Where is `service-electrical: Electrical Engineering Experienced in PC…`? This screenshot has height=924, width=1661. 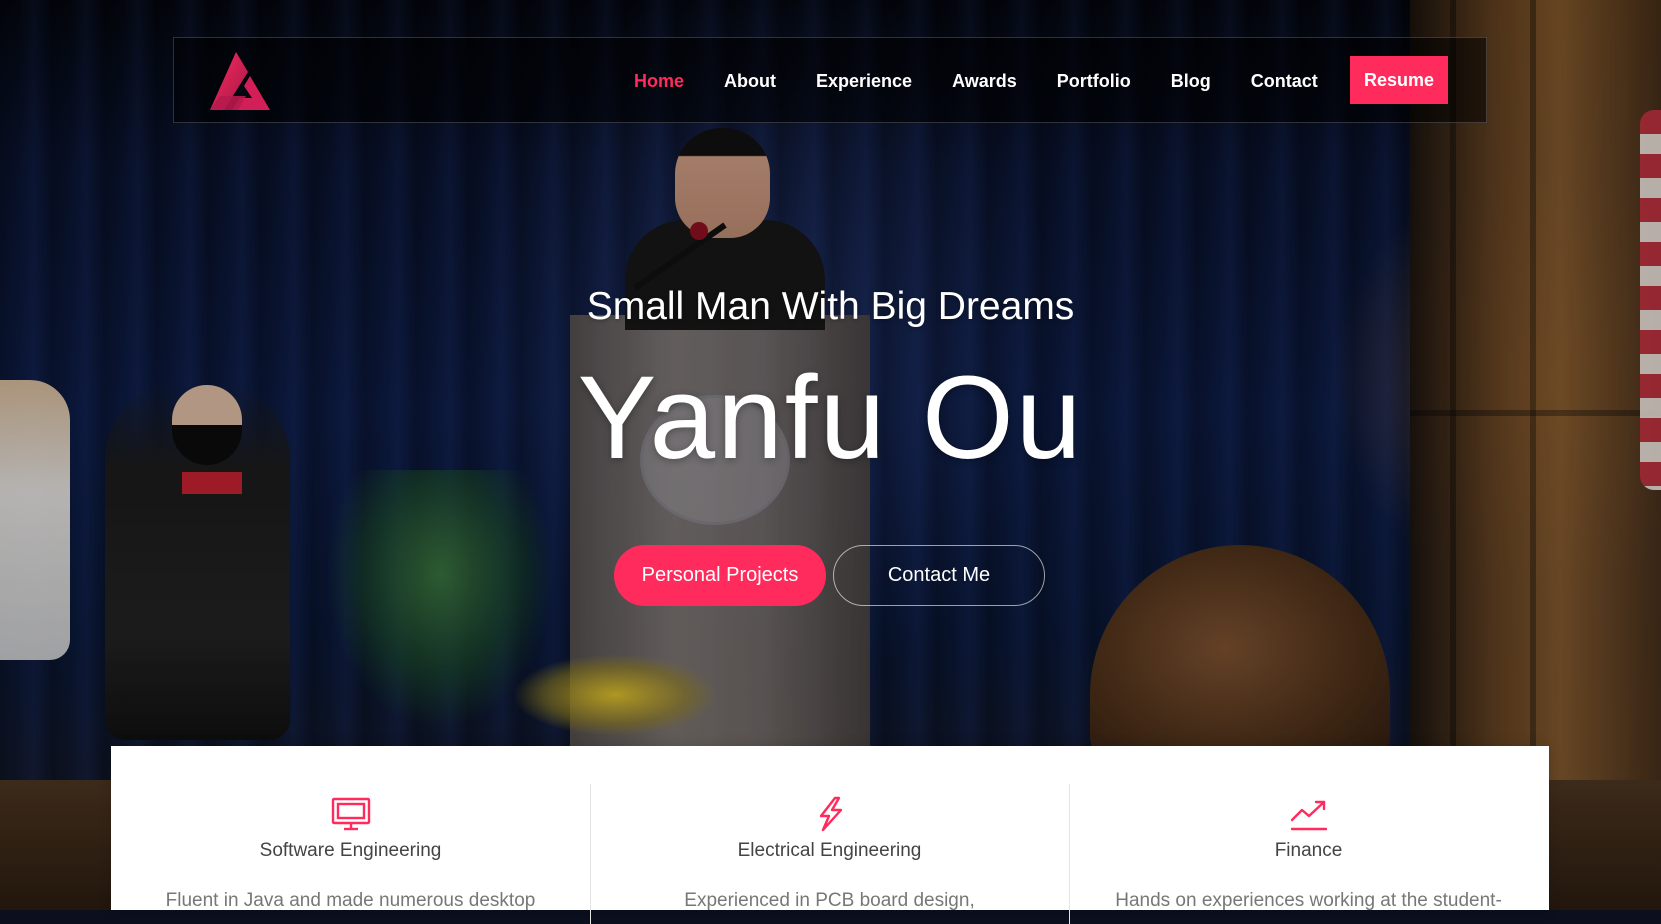 service-electrical: Electrical Engineering Experienced in PC… is located at coordinates (829, 835).